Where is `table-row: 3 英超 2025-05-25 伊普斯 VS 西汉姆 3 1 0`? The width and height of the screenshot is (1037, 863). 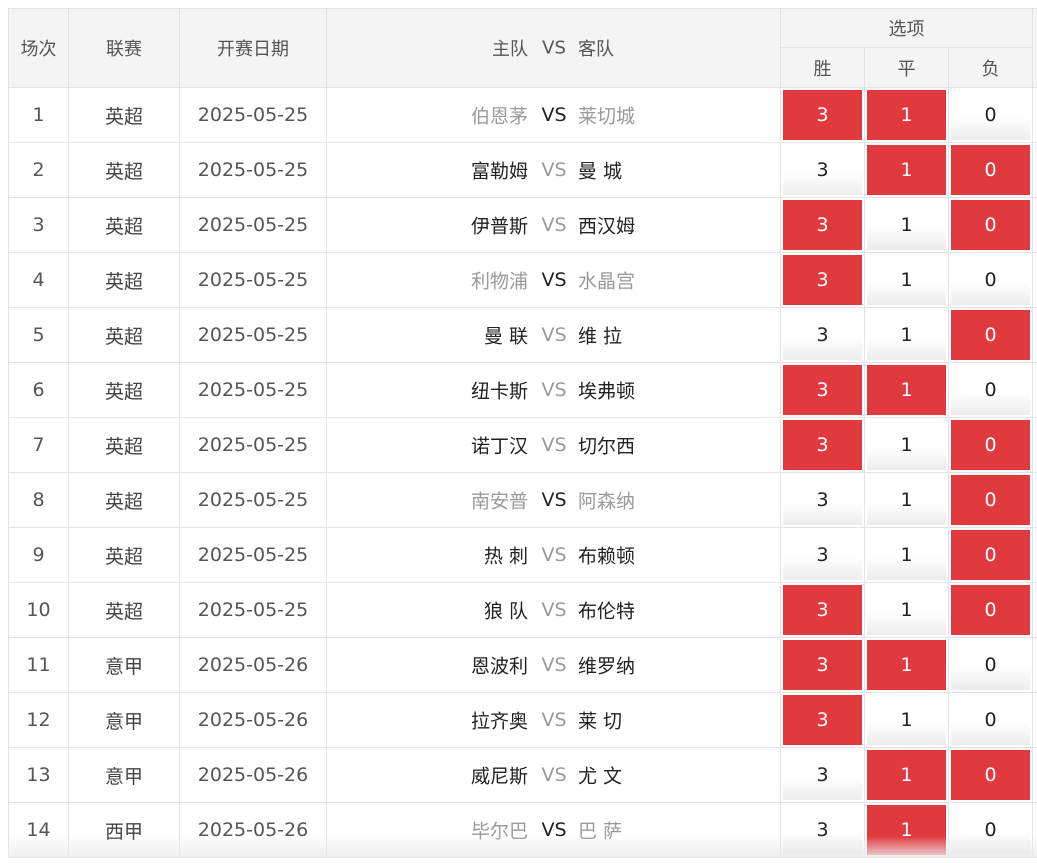 table-row: 3 英超 2025-05-25 伊普斯 VS 西汉姆 3 1 0 is located at coordinates (522, 225).